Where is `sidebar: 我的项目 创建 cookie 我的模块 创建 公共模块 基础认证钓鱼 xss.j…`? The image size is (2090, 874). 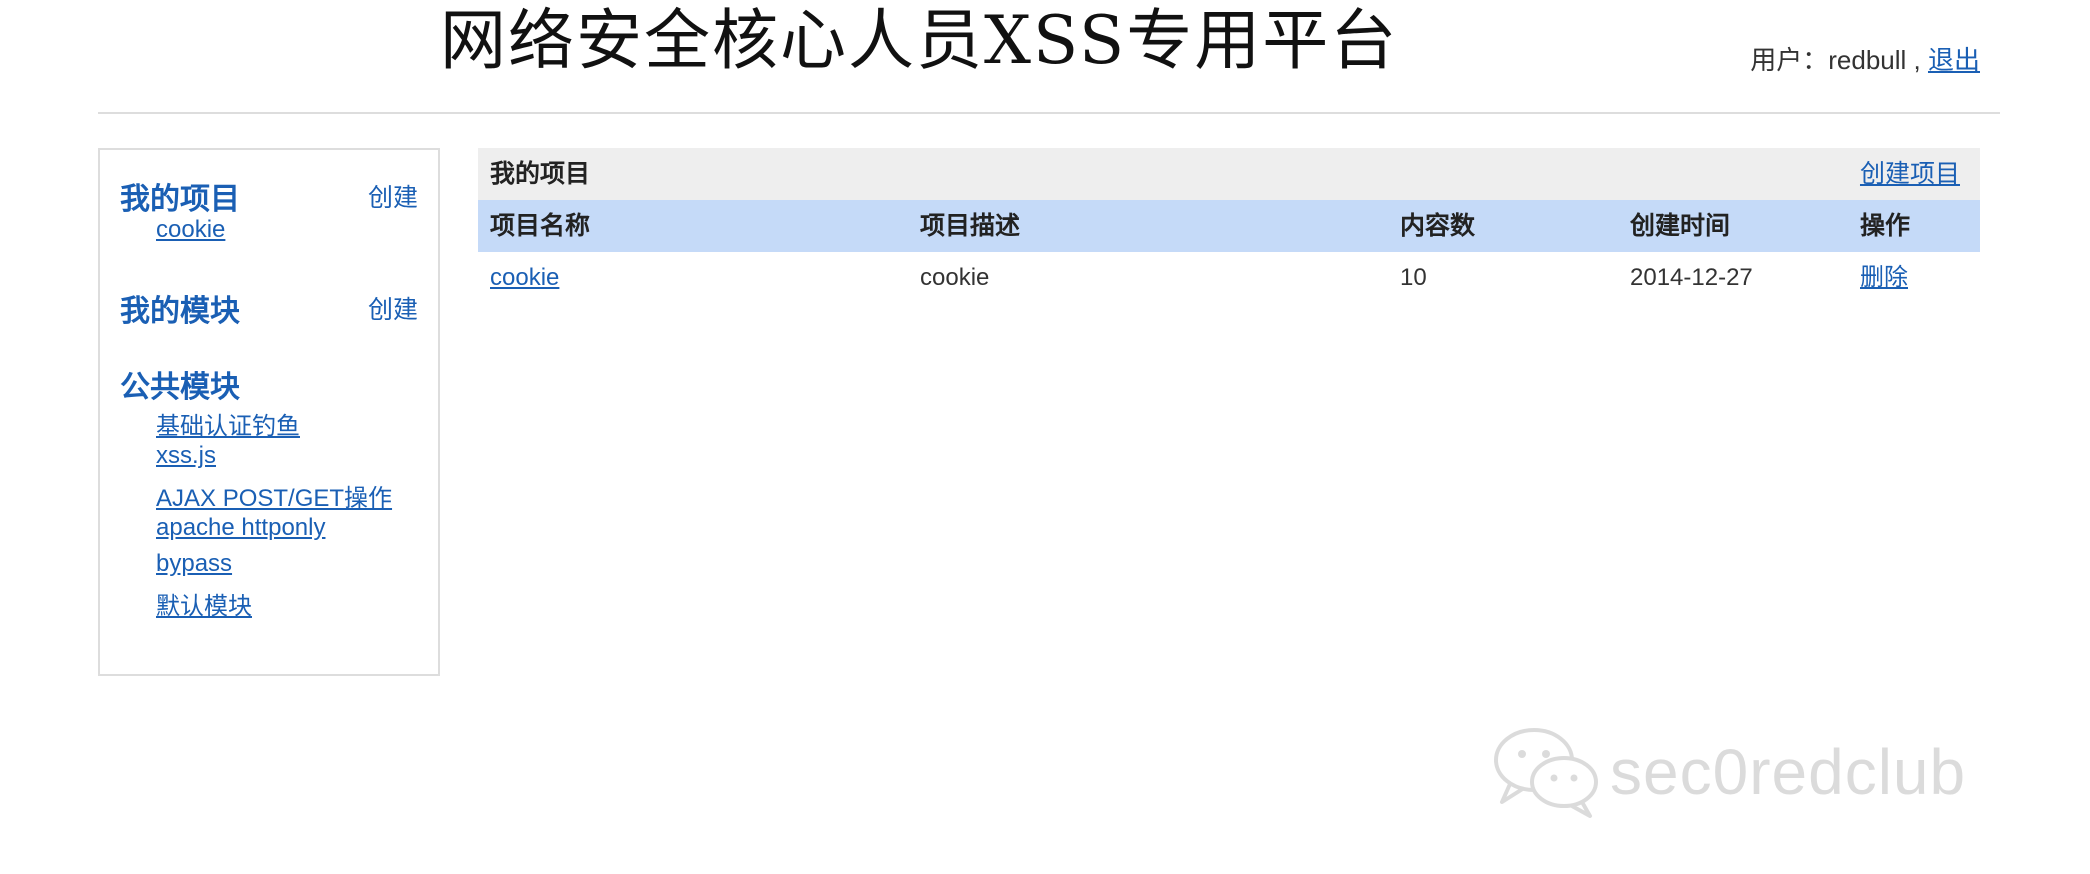
sidebar: 我的项目 创建 cookie 我的模块 创建 公共模块 基础认证钓鱼 xss.j… is located at coordinates (269, 412).